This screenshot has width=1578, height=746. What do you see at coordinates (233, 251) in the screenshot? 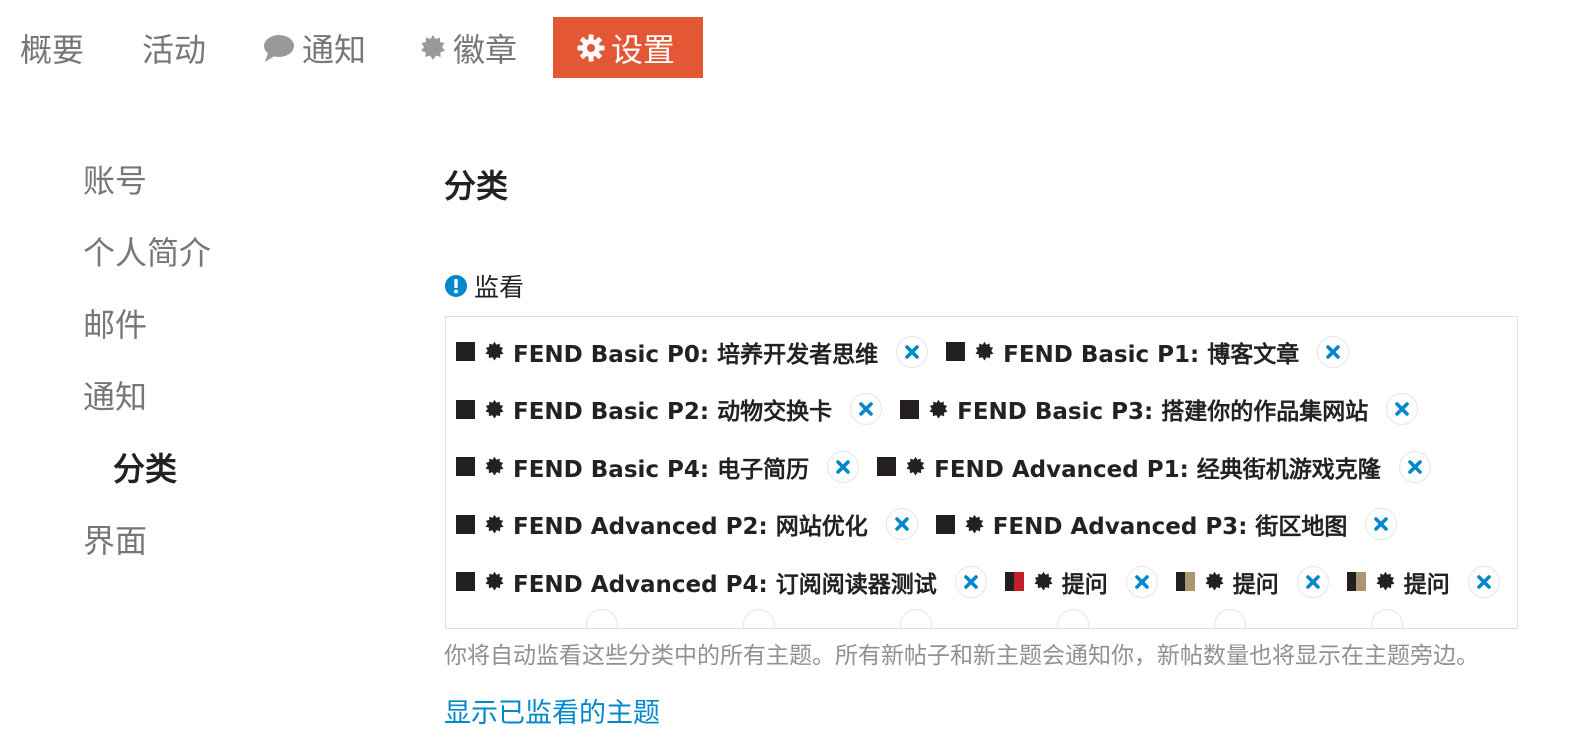
I see `sub-nav-profile: 个人简介` at bounding box center [233, 251].